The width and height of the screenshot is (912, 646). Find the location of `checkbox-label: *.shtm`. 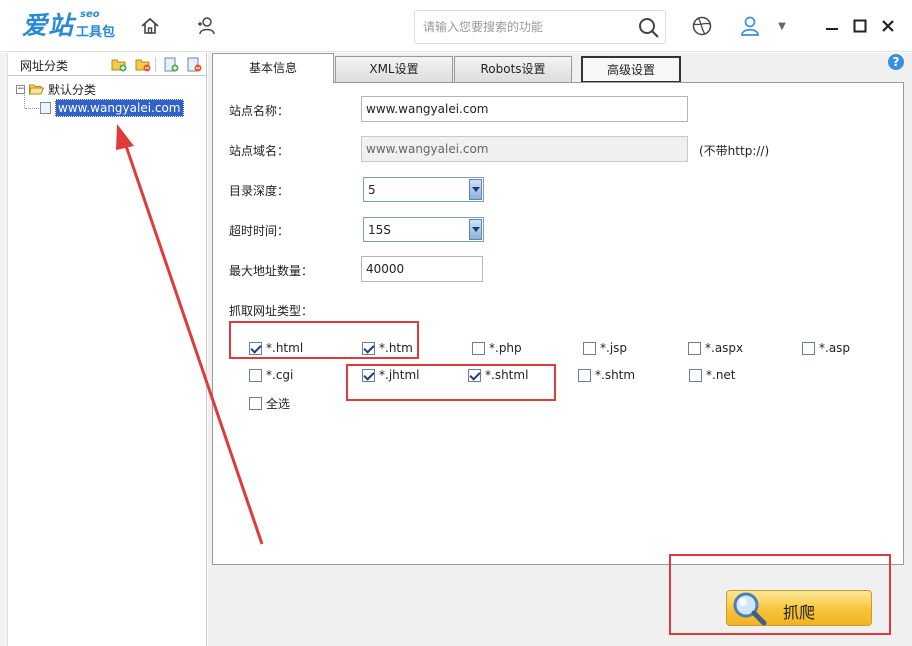

checkbox-label: *.shtm is located at coordinates (615, 375).